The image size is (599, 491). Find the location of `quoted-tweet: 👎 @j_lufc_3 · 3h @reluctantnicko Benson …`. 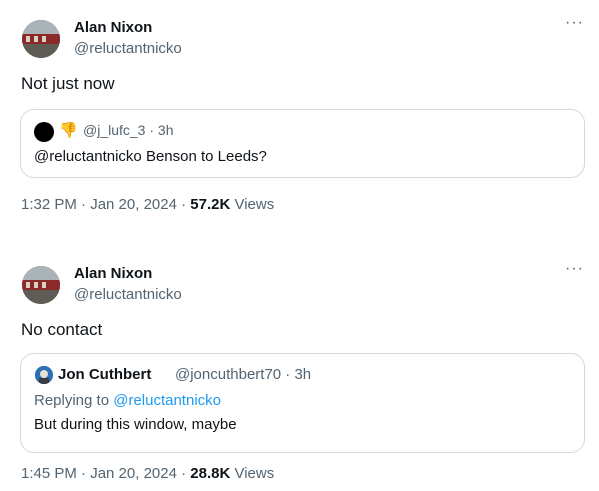

quoted-tweet: 👎 @j_lufc_3 · 3h @reluctantnicko Benson … is located at coordinates (302, 143).